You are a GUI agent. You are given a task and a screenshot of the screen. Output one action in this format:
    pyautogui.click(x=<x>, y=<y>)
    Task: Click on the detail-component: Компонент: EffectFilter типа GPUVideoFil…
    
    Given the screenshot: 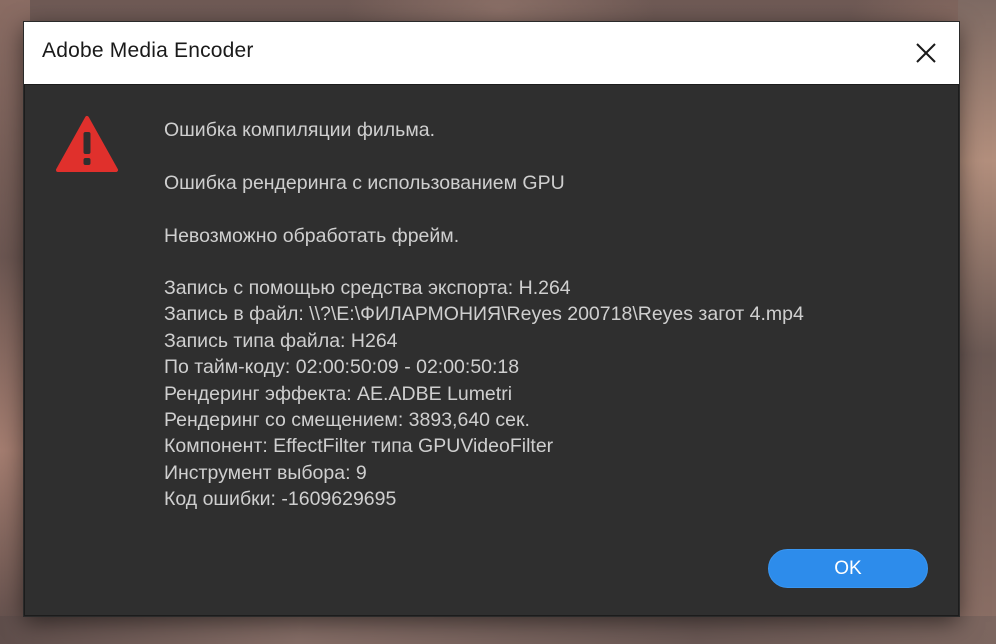 What is the action you would take?
    pyautogui.click(x=359, y=446)
    